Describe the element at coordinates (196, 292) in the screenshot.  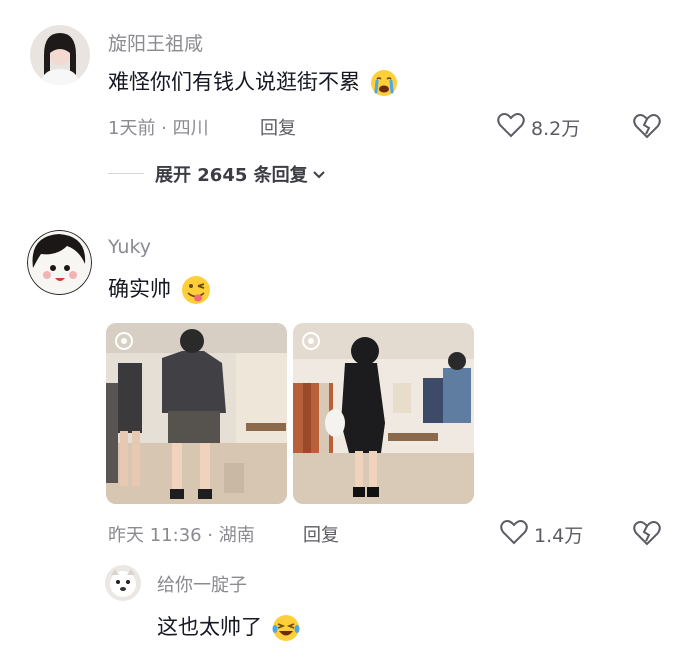
I see `winking-tongue-face-icon` at that location.